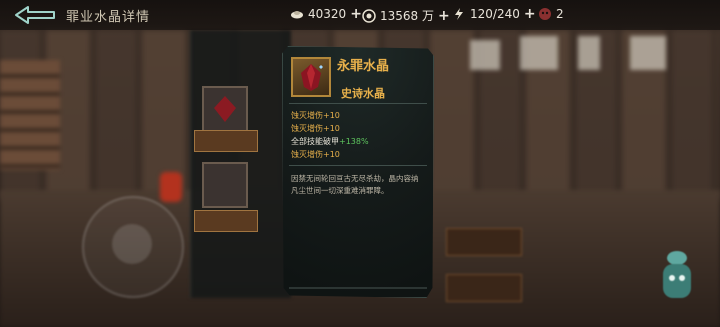  What do you see at coordinates (545, 14) in the screenshot?
I see `skull-token-icon` at bounding box center [545, 14].